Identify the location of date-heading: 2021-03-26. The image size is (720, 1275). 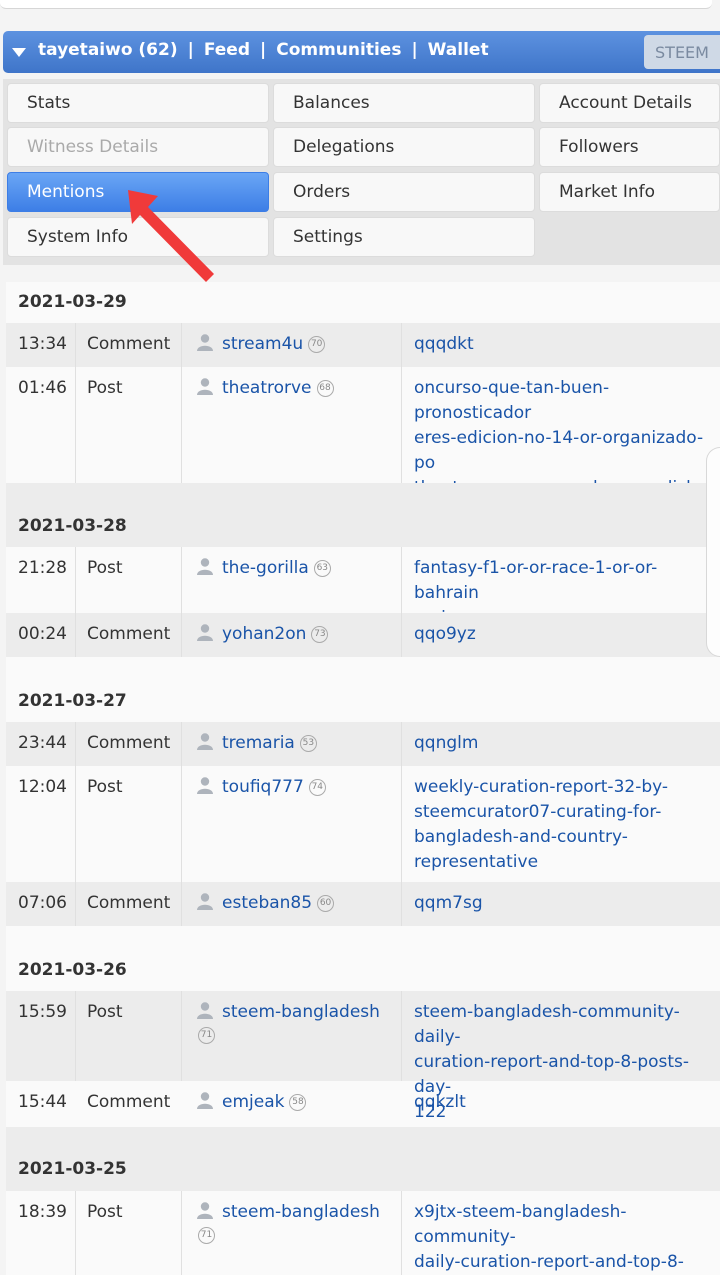
(72, 970).